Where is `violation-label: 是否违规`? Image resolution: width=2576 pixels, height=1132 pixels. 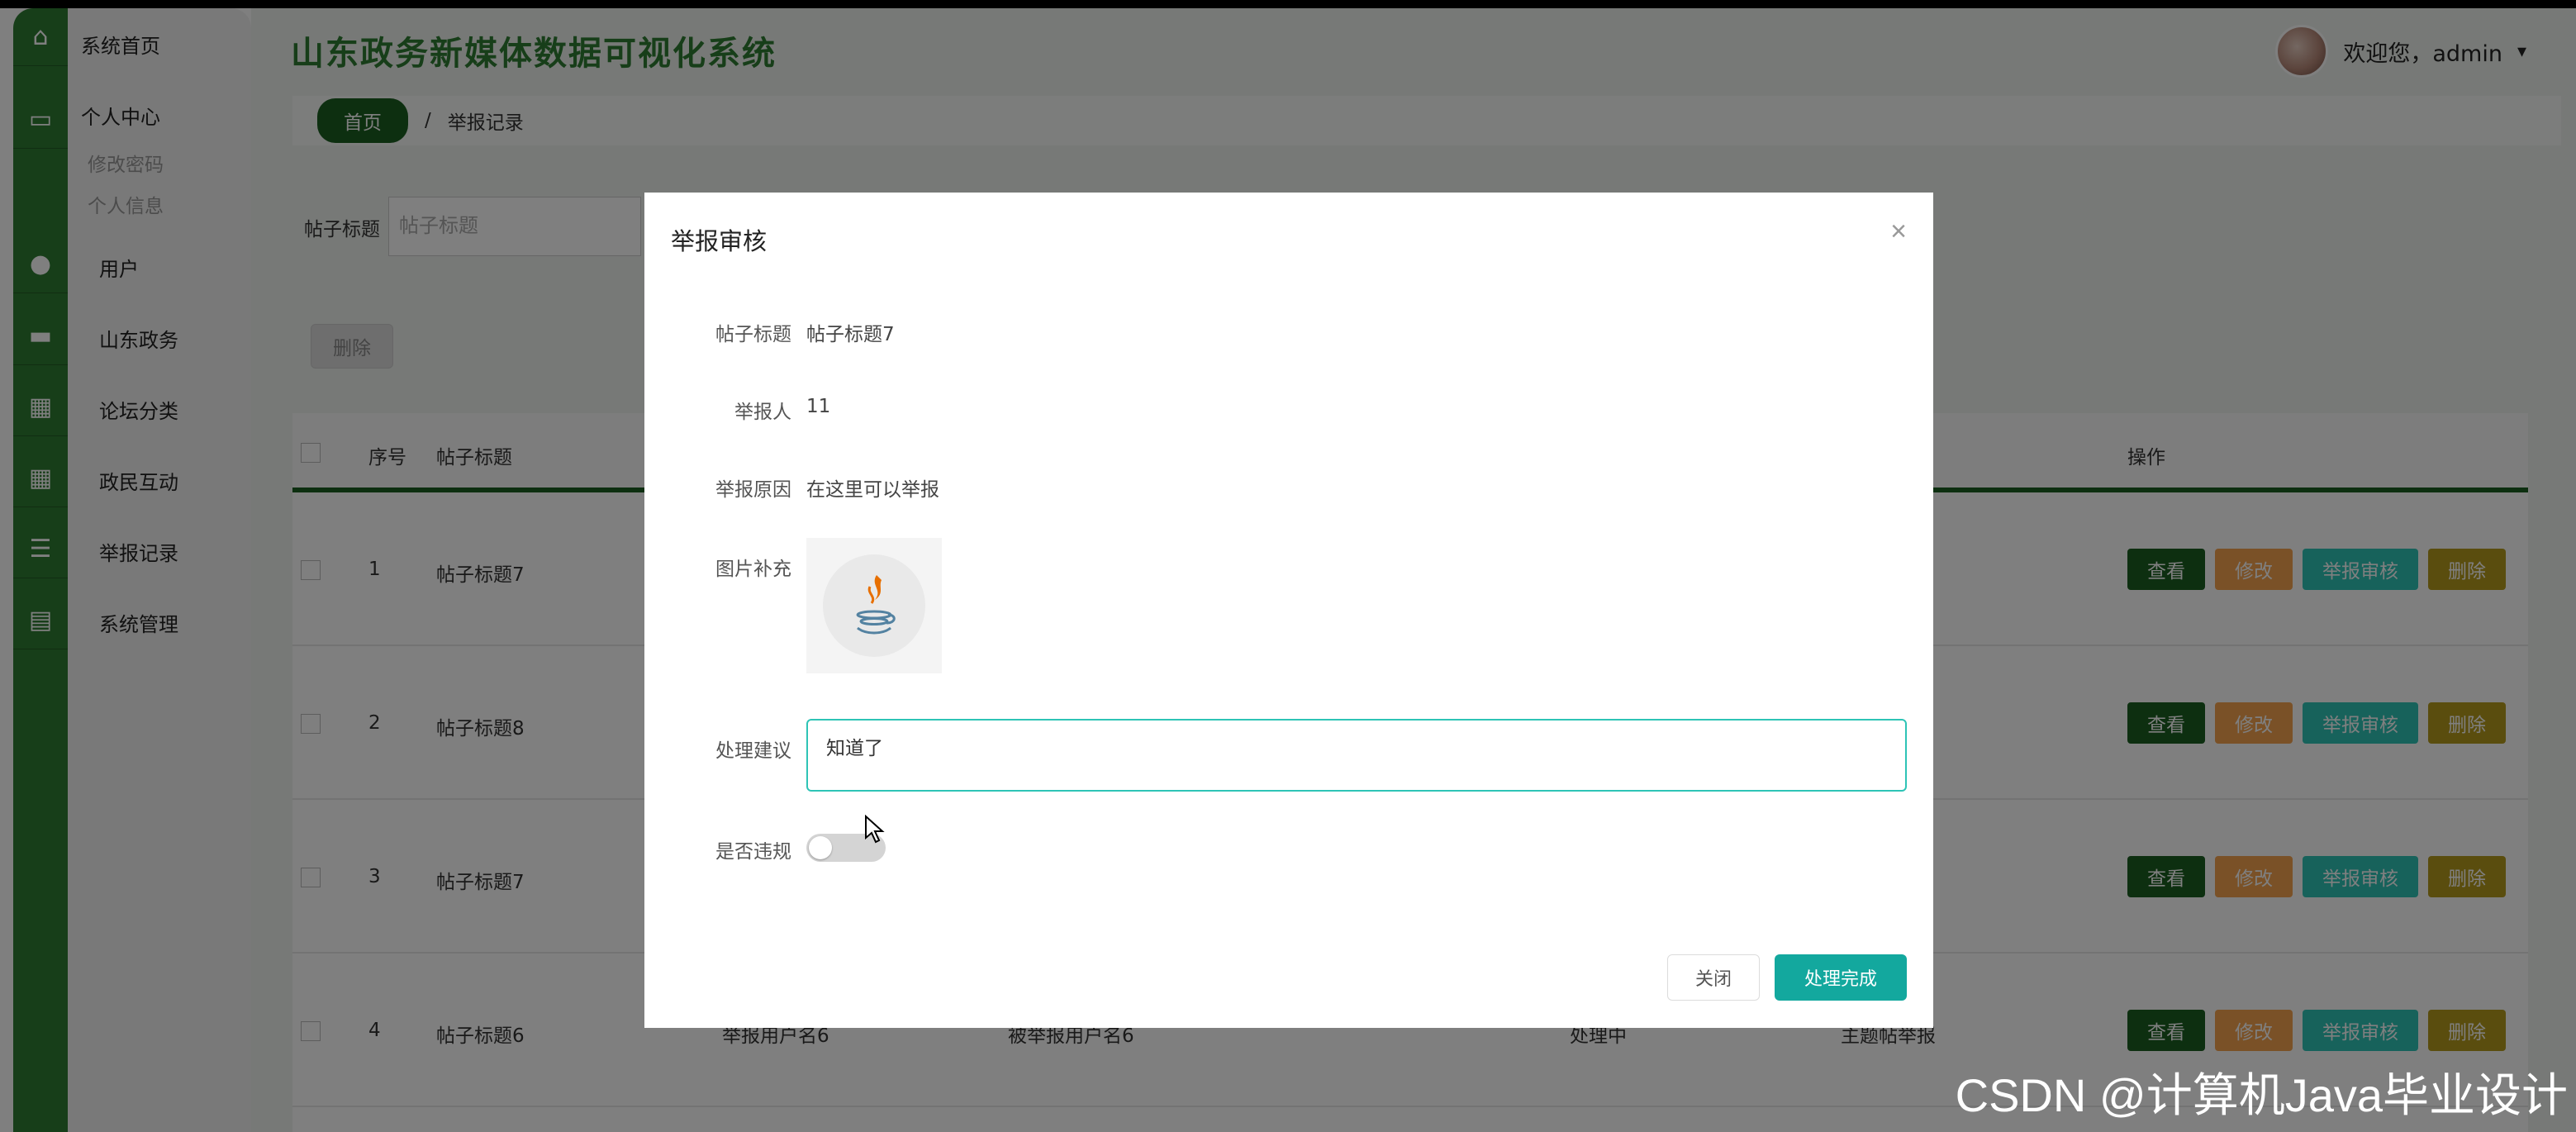
violation-label: 是否违规 is located at coordinates (753, 852).